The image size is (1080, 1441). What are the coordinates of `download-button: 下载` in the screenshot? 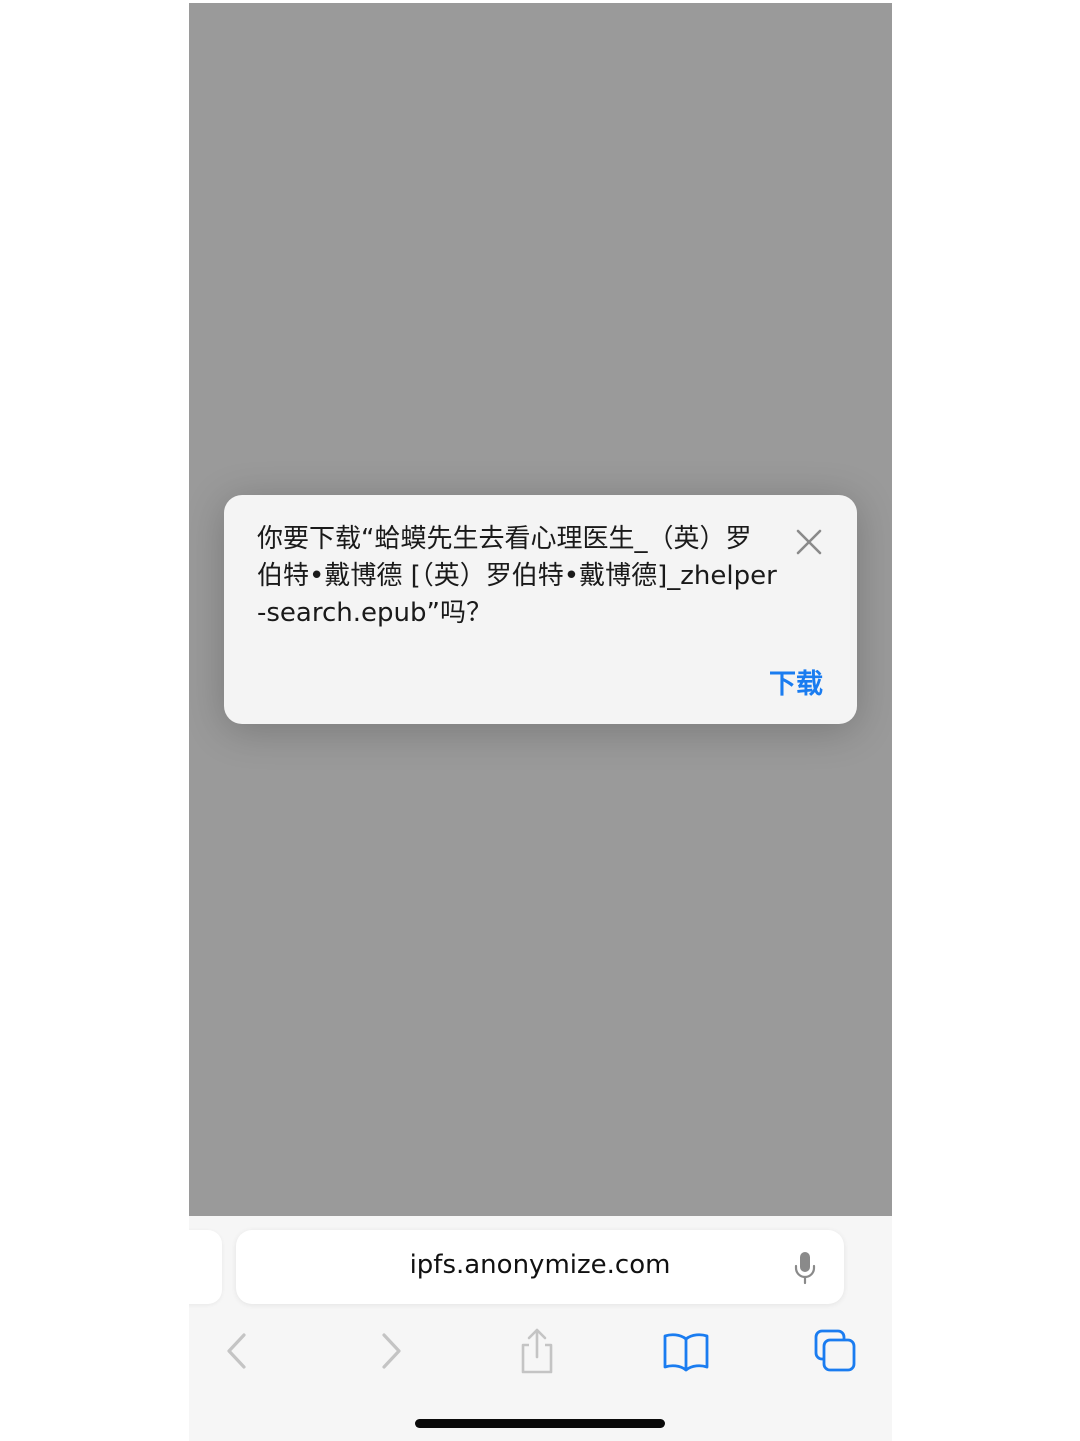 It's located at (796, 681).